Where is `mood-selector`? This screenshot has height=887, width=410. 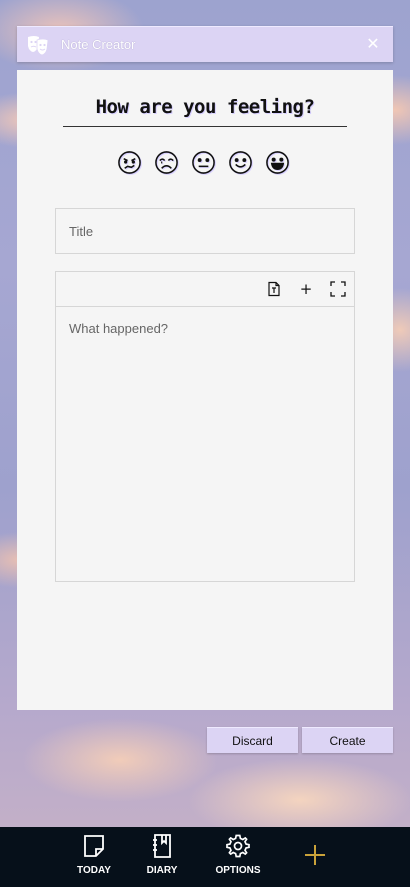
mood-selector is located at coordinates (203, 164).